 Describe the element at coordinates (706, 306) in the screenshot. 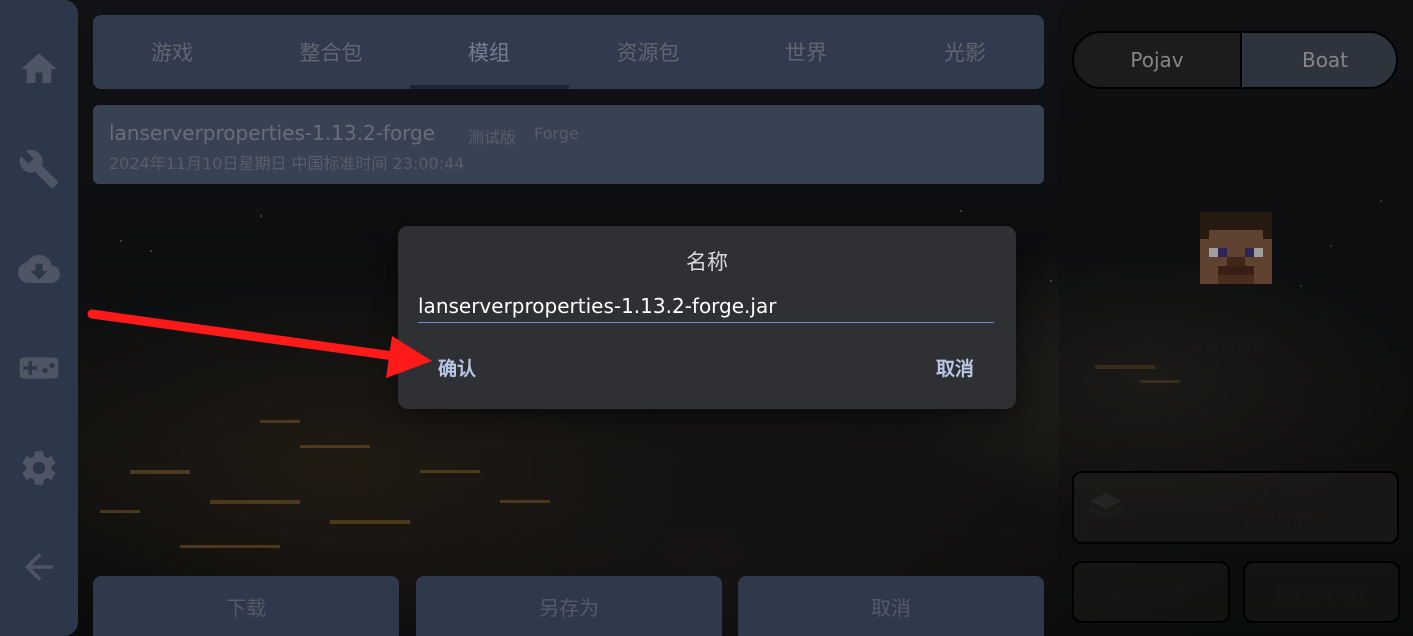

I see `filename-input` at that location.